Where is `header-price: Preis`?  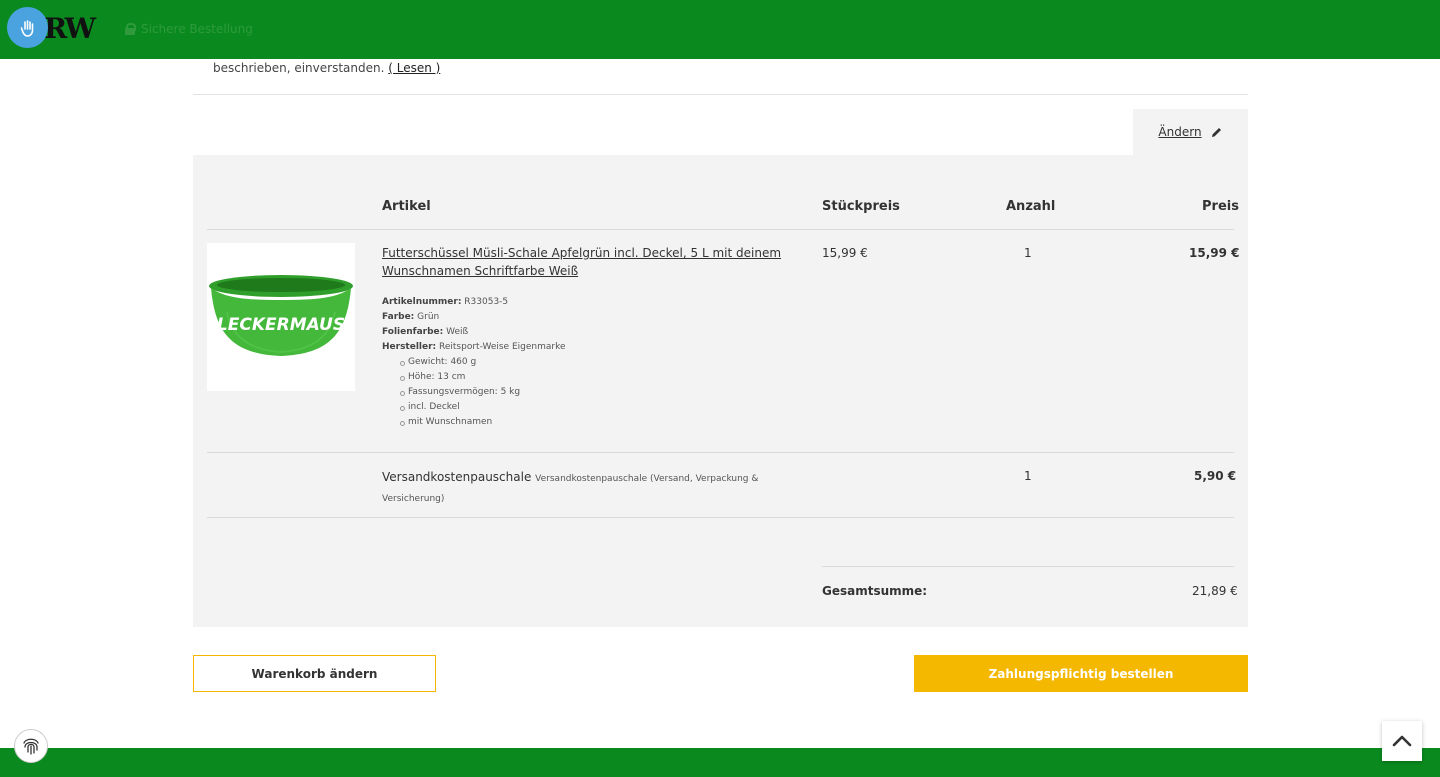
header-price: Preis is located at coordinates (1220, 206).